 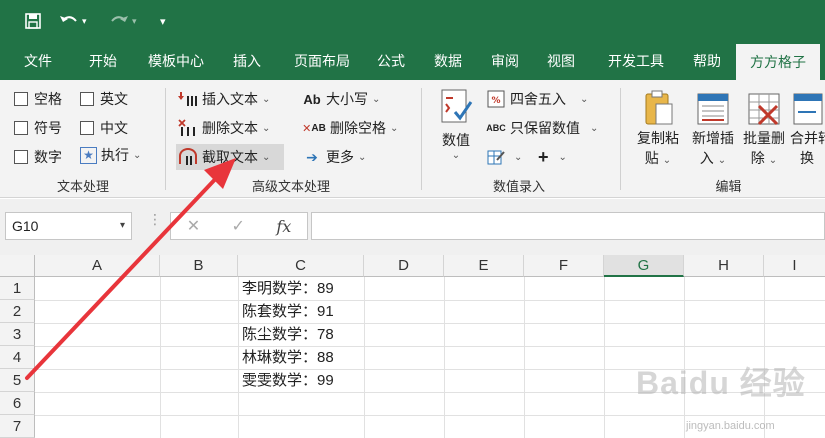 What do you see at coordinates (290, 186) in the screenshot?
I see `group-label-advanced: 高级文本处理` at bounding box center [290, 186].